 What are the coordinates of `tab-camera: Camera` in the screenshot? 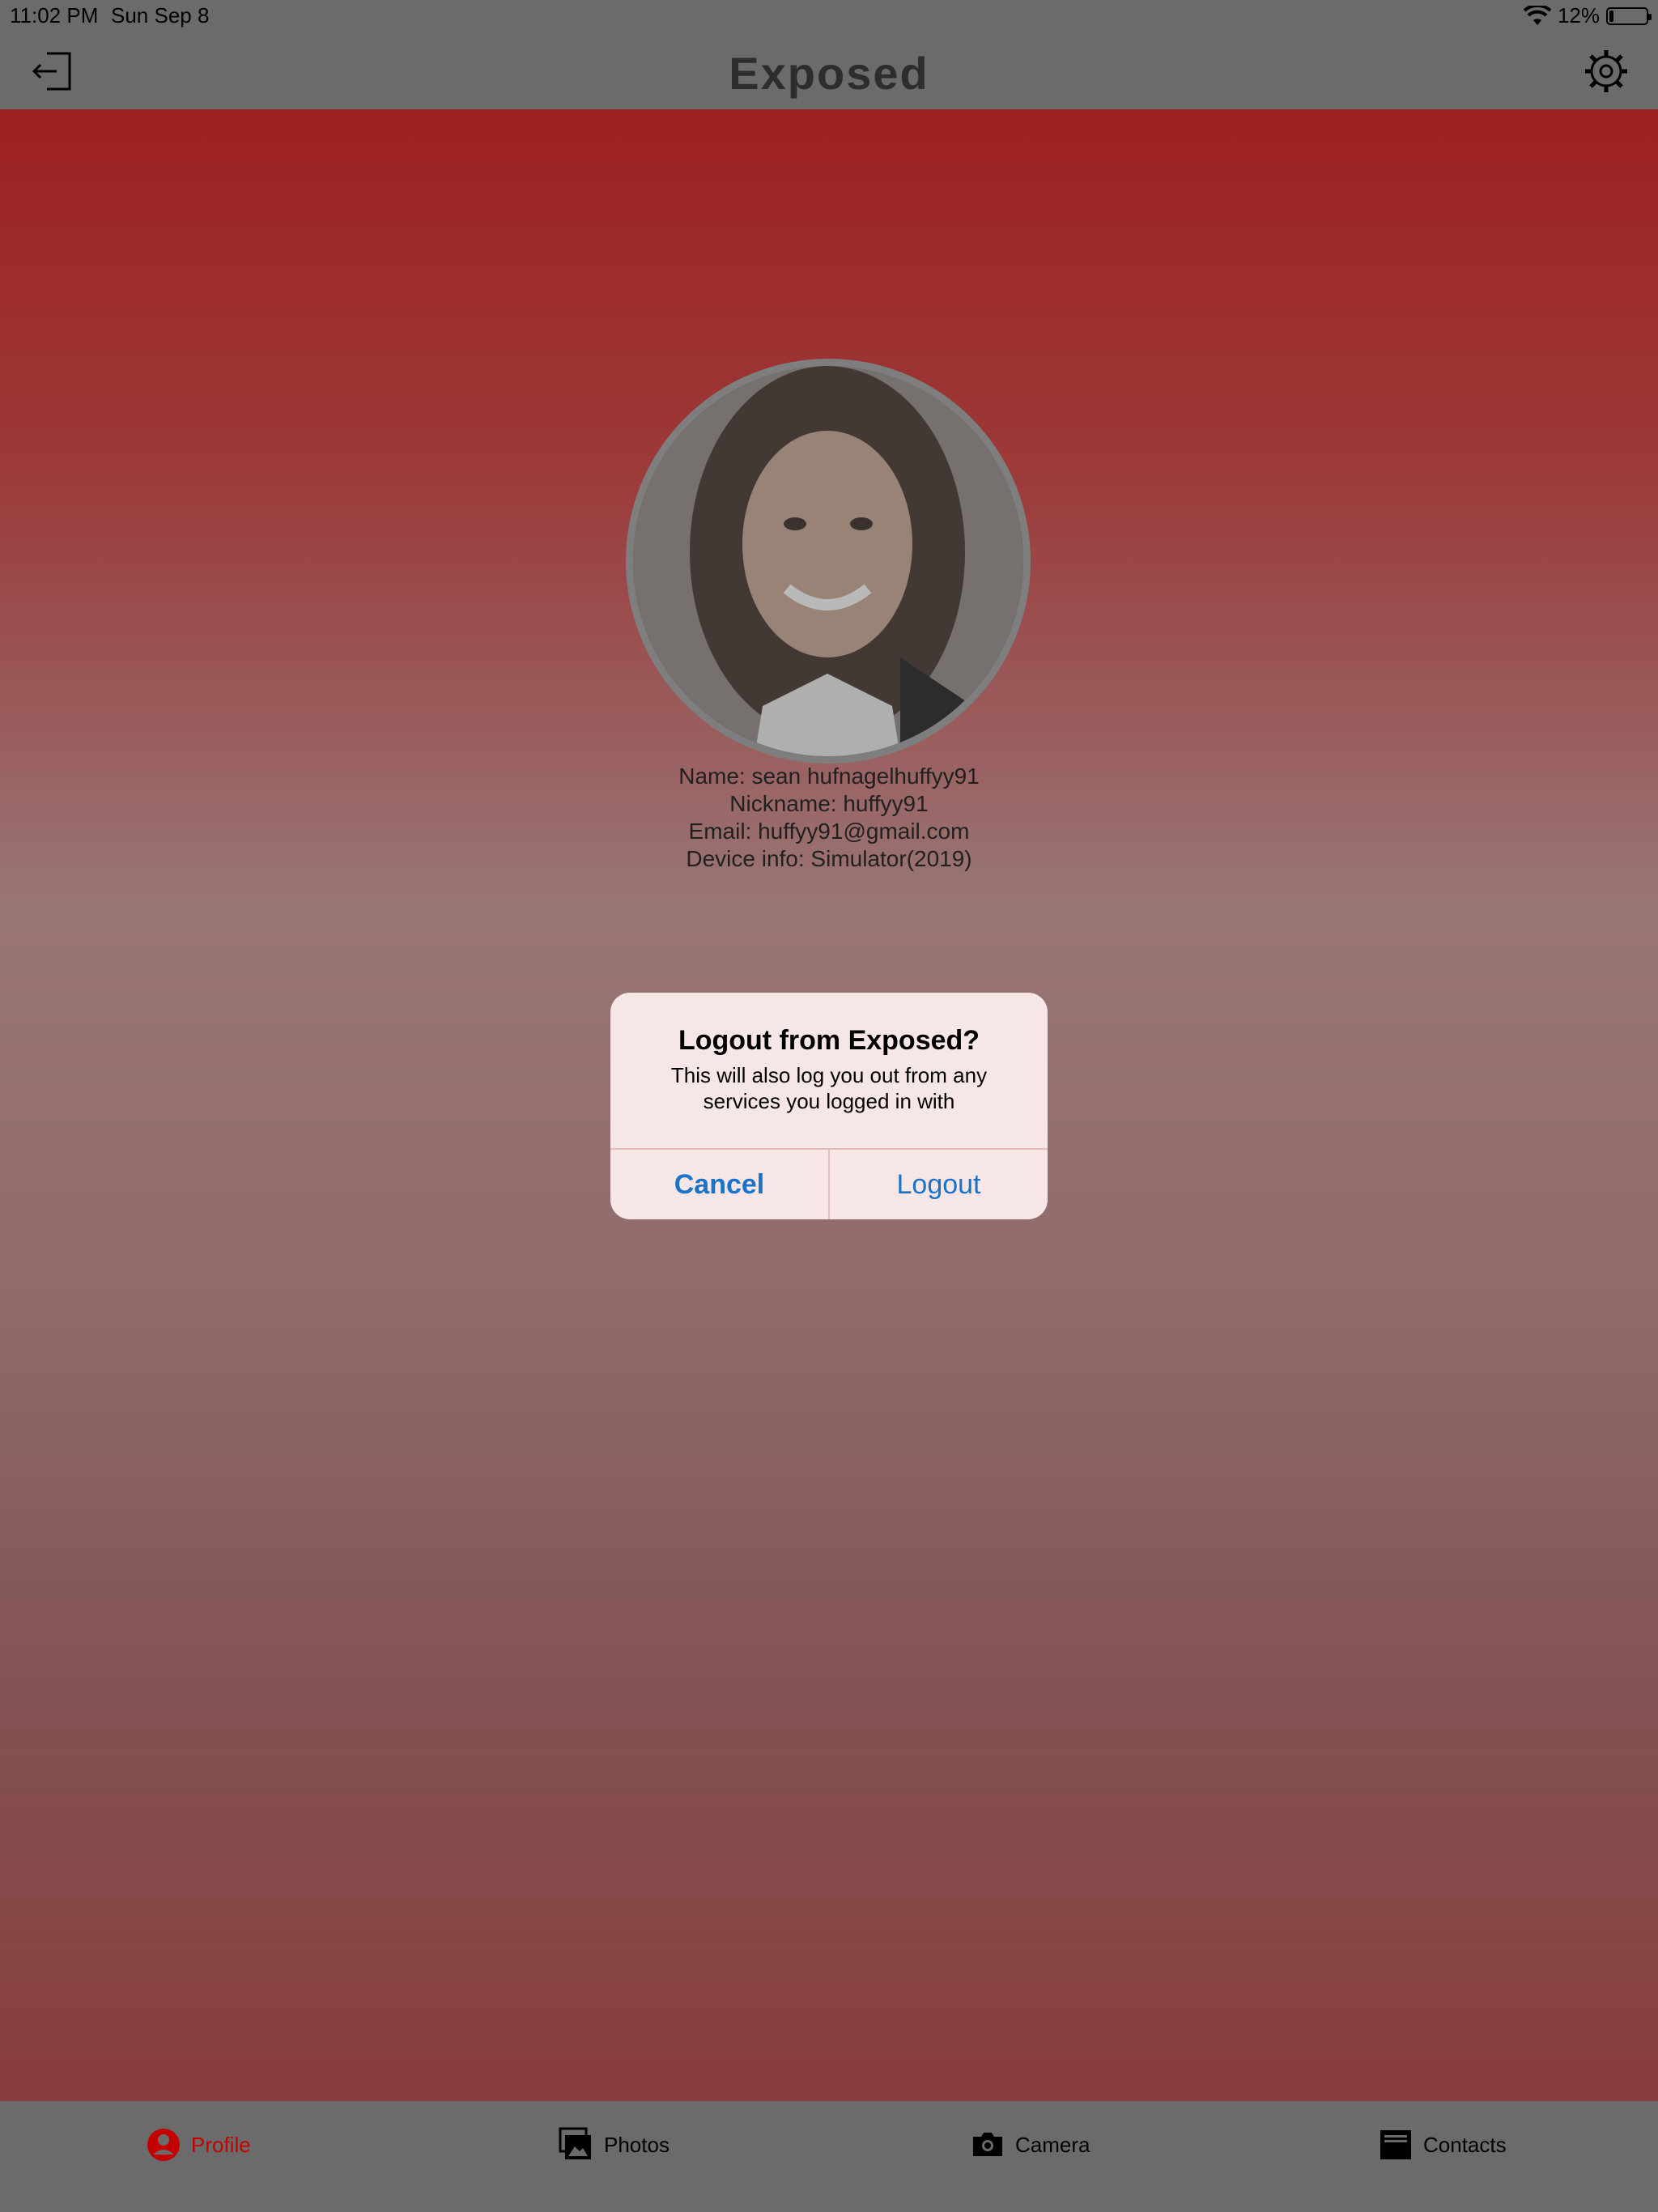 It's located at (1030, 2145).